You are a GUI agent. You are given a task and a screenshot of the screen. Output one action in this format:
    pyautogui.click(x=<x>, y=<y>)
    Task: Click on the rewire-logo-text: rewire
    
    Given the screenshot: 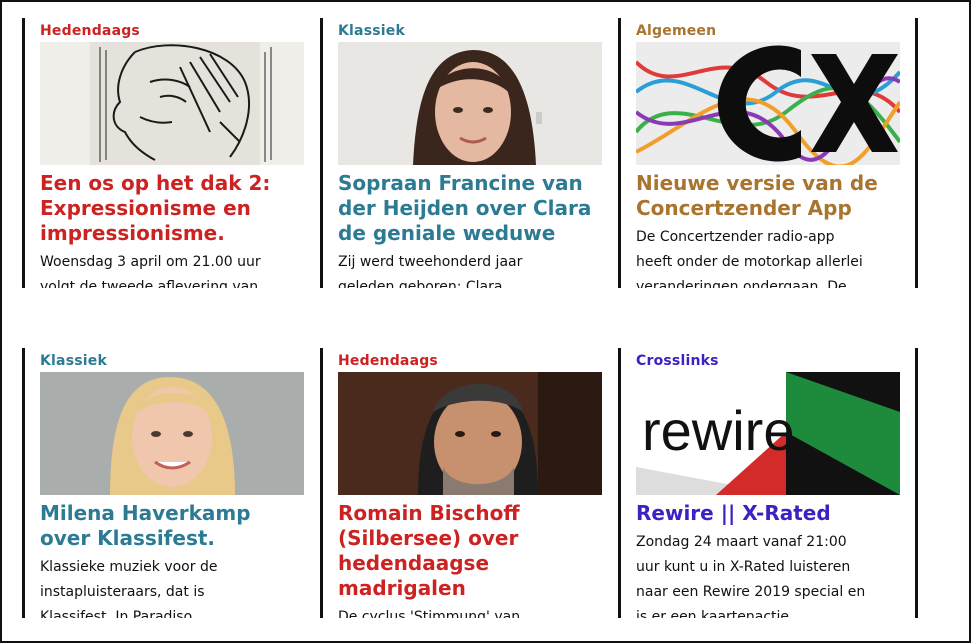 What is the action you would take?
    pyautogui.click(x=718, y=430)
    